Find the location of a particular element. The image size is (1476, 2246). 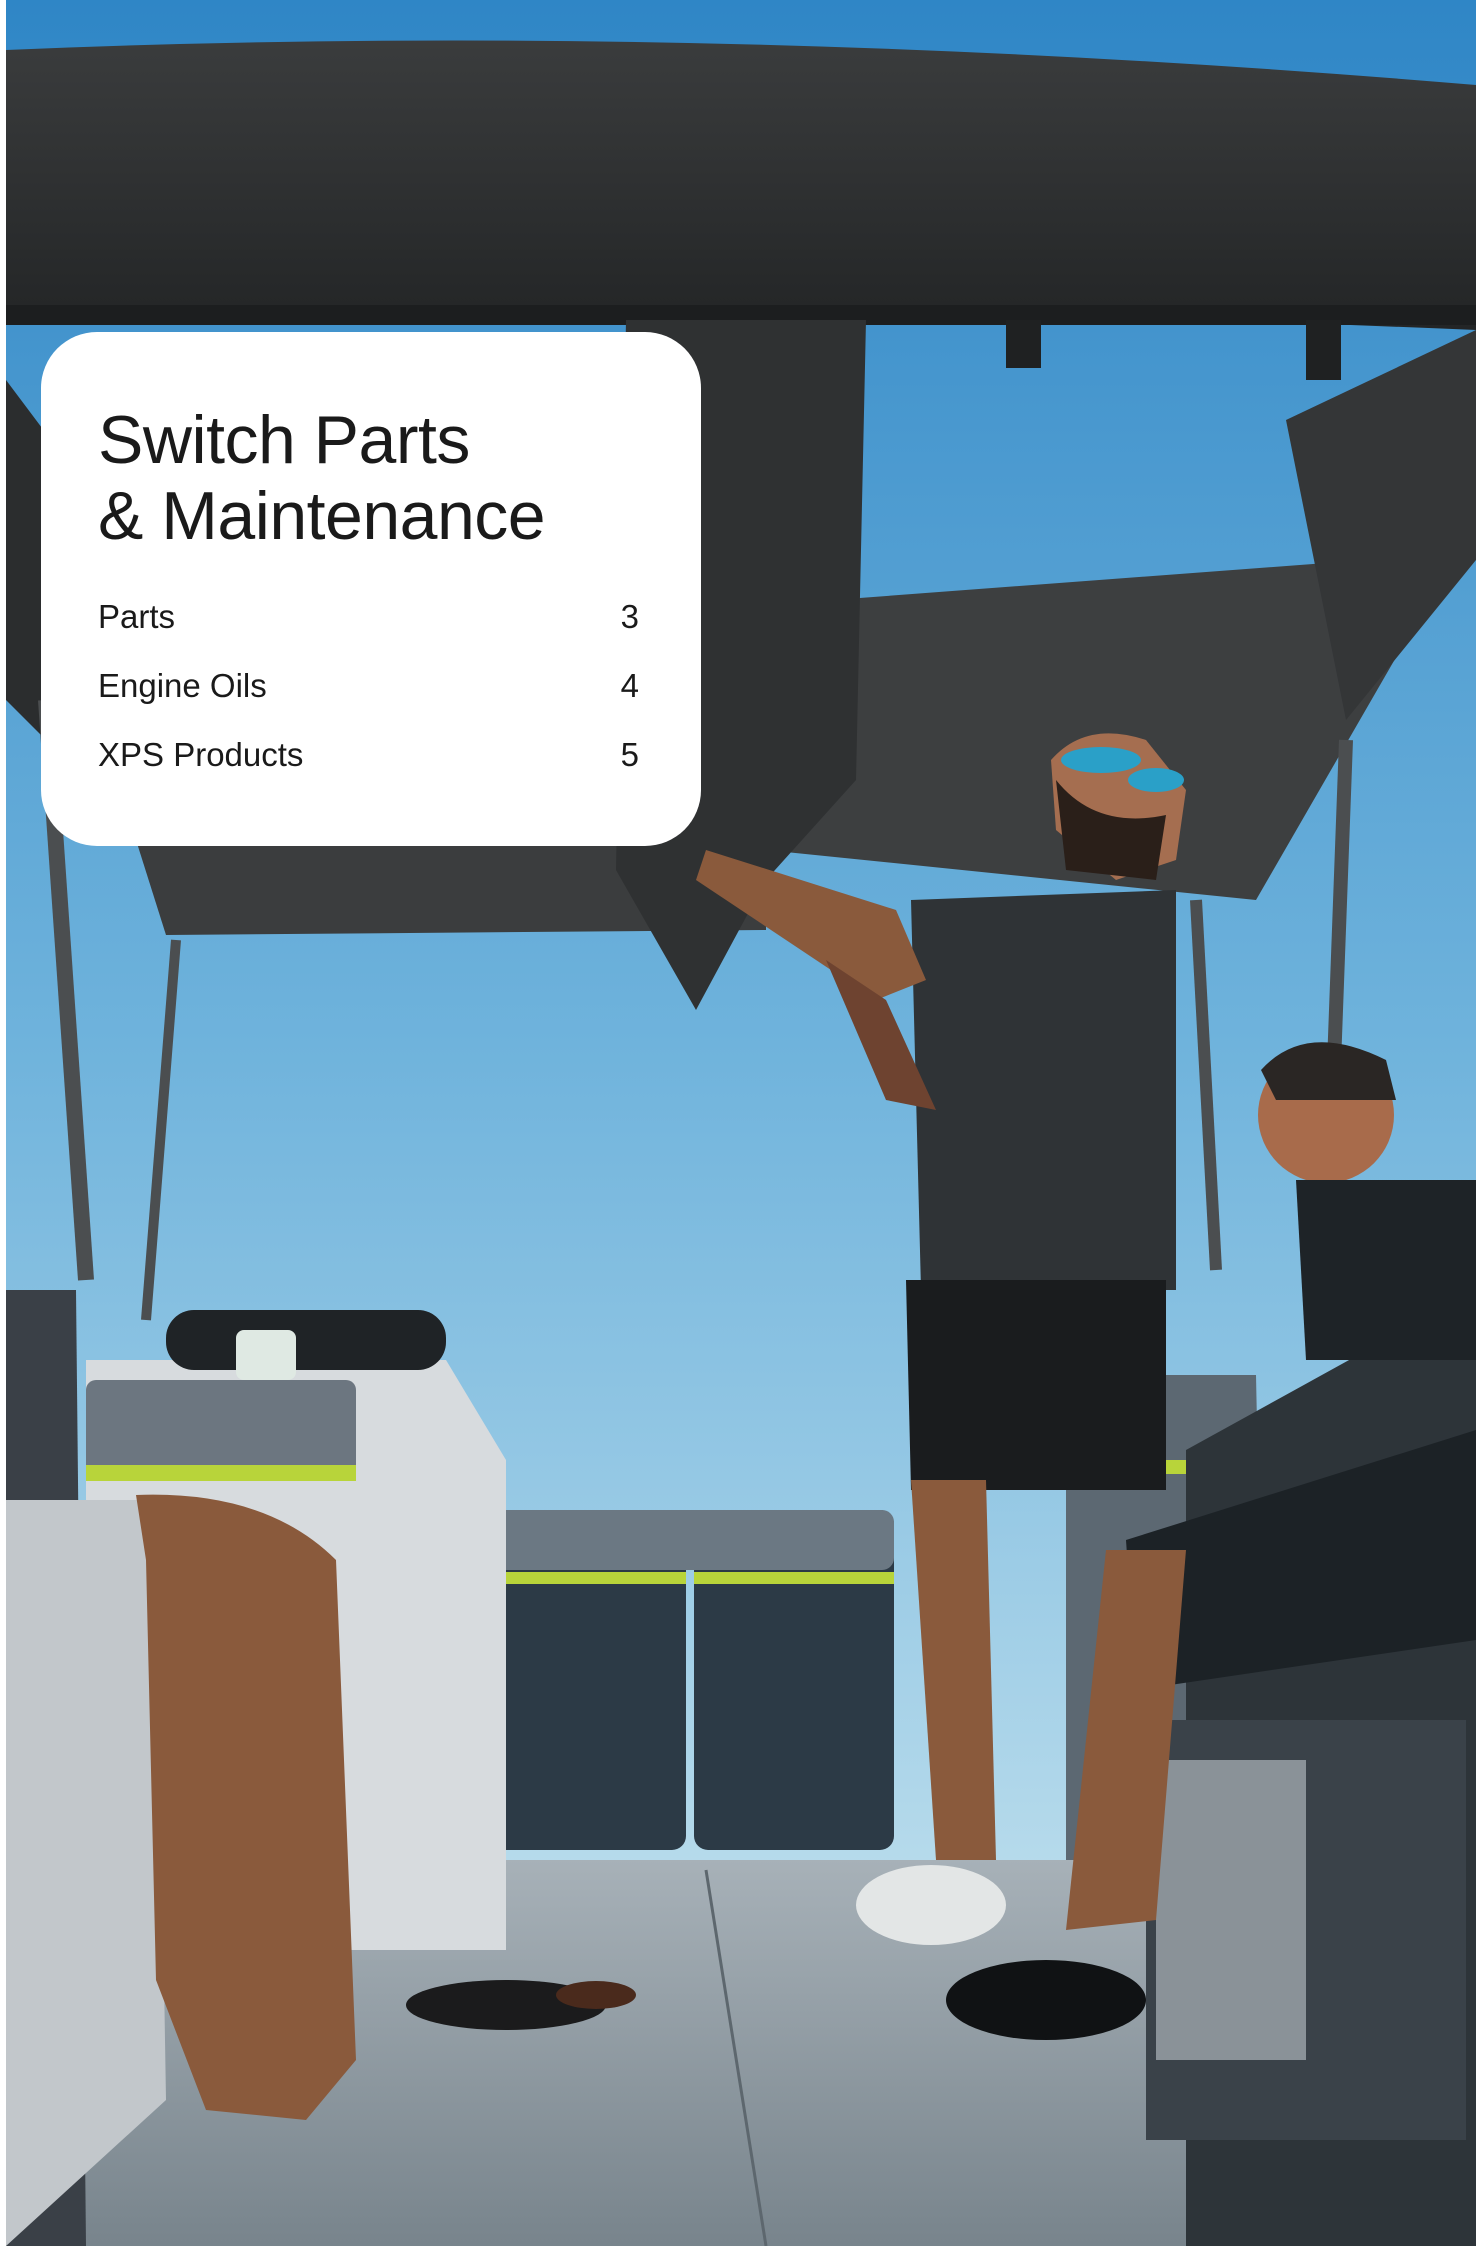

man-shirt is located at coordinates (1043, 1090).